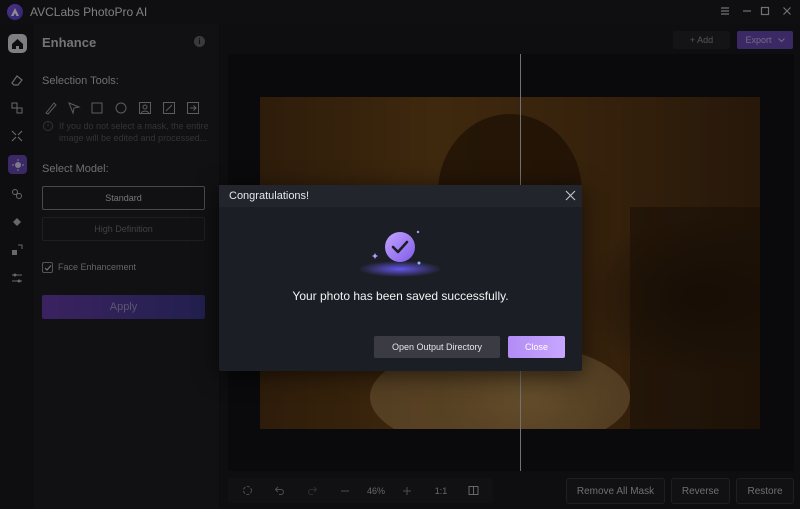  I want to click on dialog-message: Your photo has been saved successfully., so click(400, 296).